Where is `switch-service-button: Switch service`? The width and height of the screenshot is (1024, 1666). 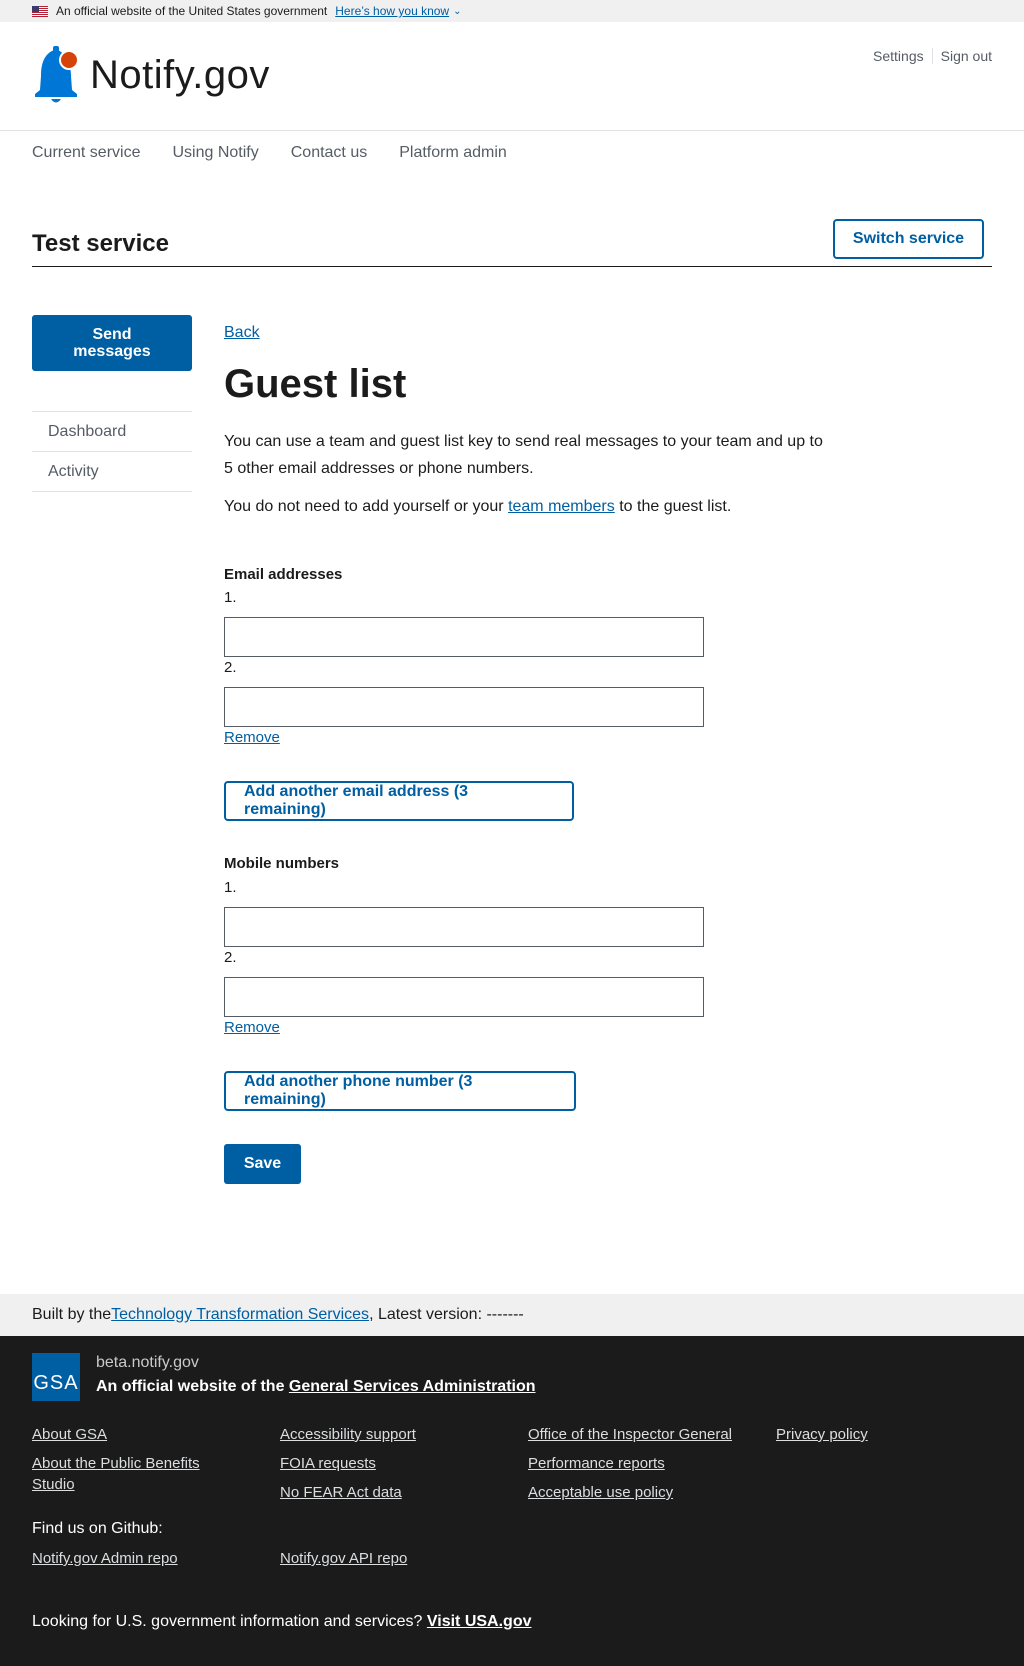 switch-service-button: Switch service is located at coordinates (908, 239).